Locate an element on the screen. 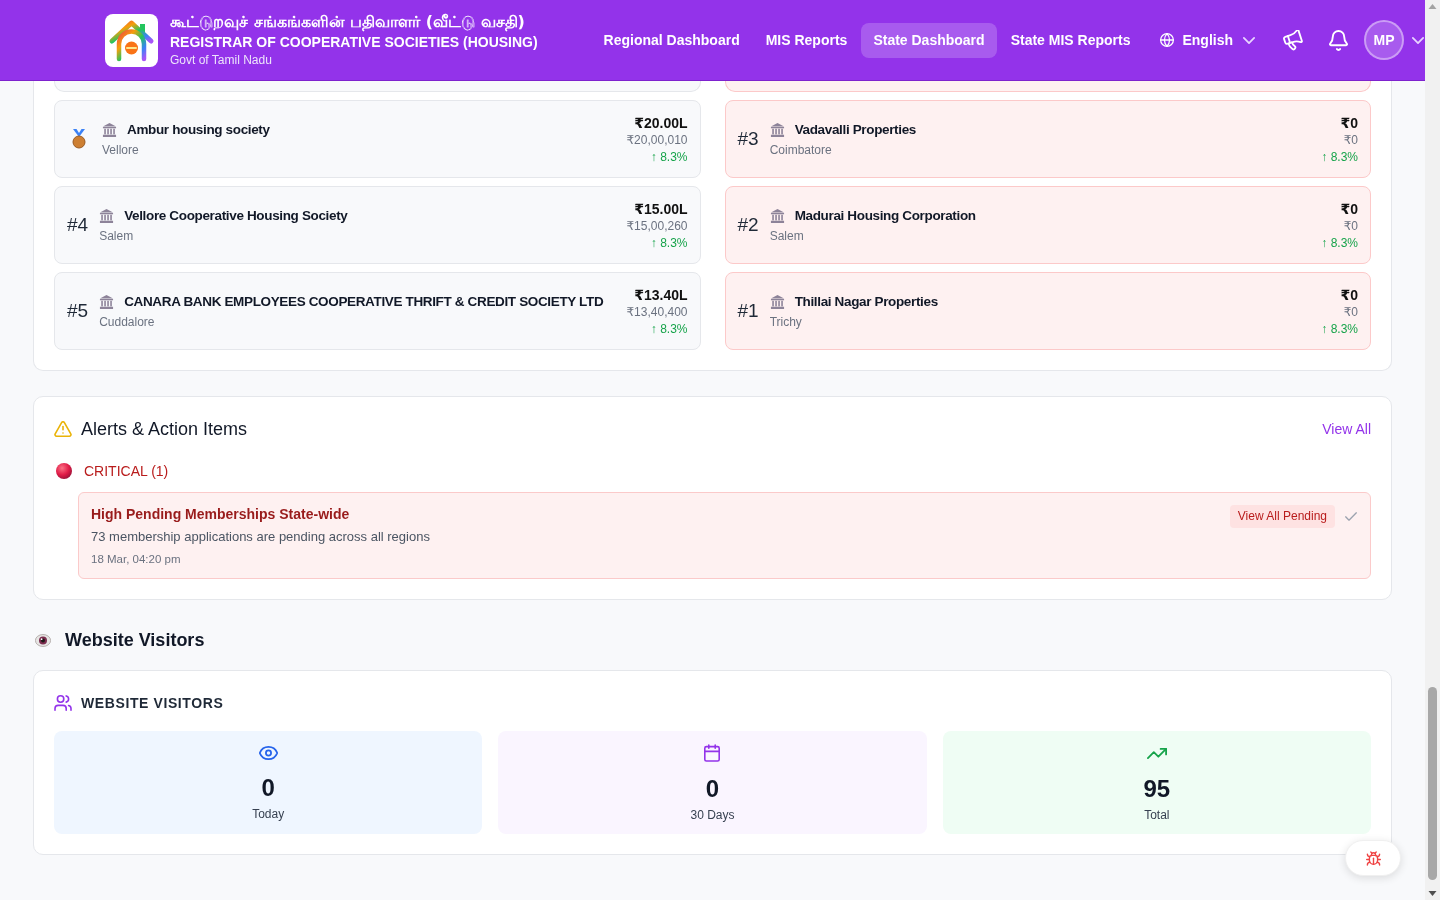  org-title: REGISTRAR OF COOPERATIVE SOCIETIES (HOUSING) is located at coordinates (354, 42).